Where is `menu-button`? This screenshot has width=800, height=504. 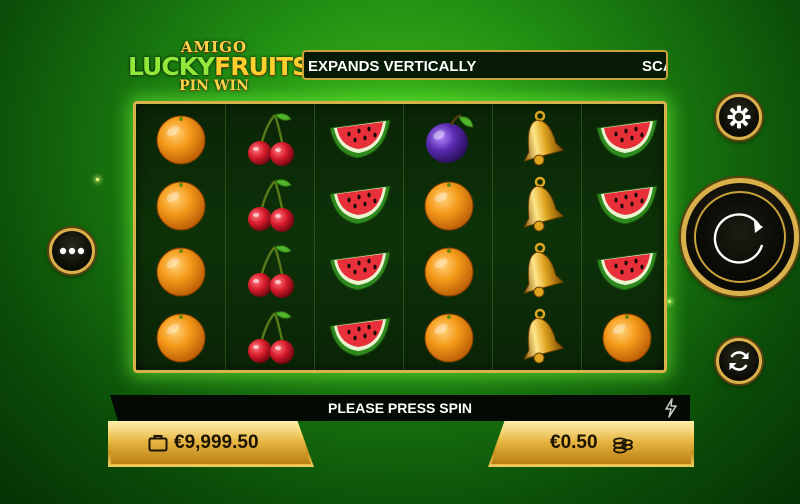
menu-button is located at coordinates (72, 251).